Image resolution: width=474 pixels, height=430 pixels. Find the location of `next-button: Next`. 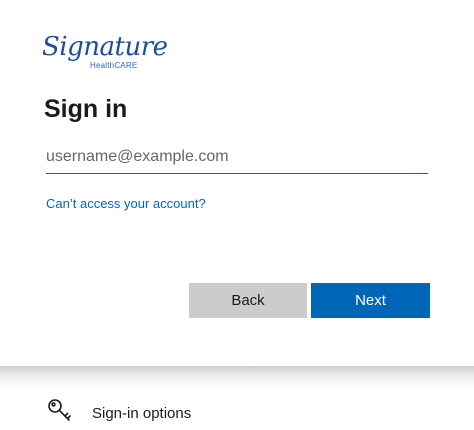

next-button: Next is located at coordinates (370, 300).